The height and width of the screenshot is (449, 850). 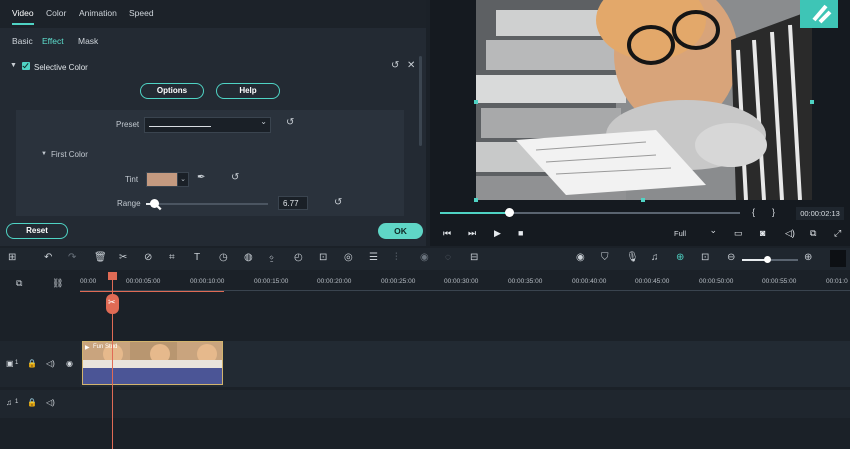 I want to click on audio-mix-icon: ♫, so click(x=655, y=257).